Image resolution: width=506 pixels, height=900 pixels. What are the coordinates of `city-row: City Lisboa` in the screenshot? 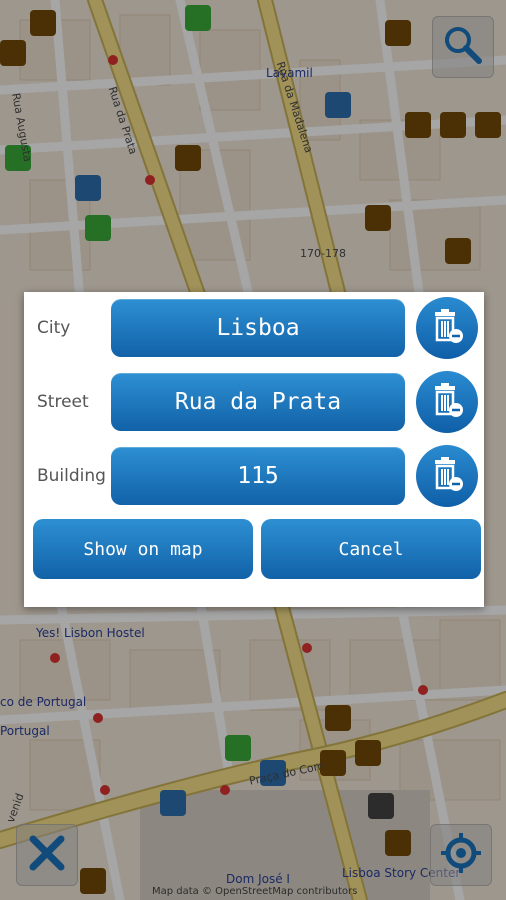 It's located at (254, 328).